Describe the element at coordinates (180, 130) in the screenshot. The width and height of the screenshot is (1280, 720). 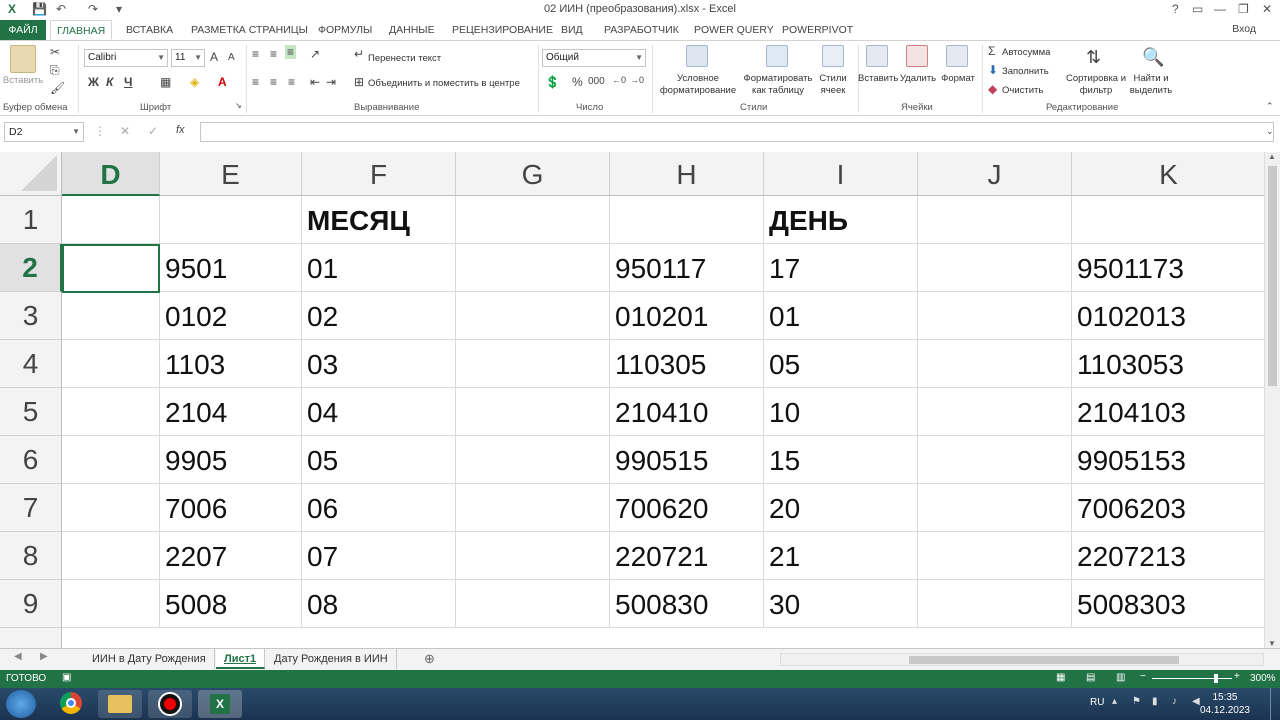
I see `insert-function-button: fx` at that location.